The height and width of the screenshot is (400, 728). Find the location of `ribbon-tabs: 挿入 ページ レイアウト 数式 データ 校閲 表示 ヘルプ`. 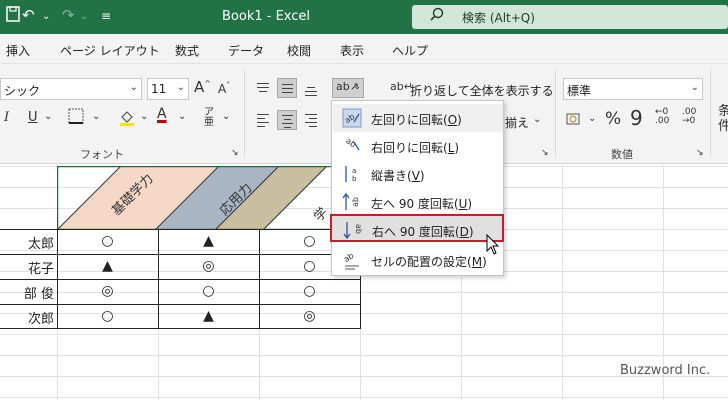

ribbon-tabs: 挿入 ページ レイアウト 数式 データ 校閲 表示 ヘルプ is located at coordinates (364, 49).